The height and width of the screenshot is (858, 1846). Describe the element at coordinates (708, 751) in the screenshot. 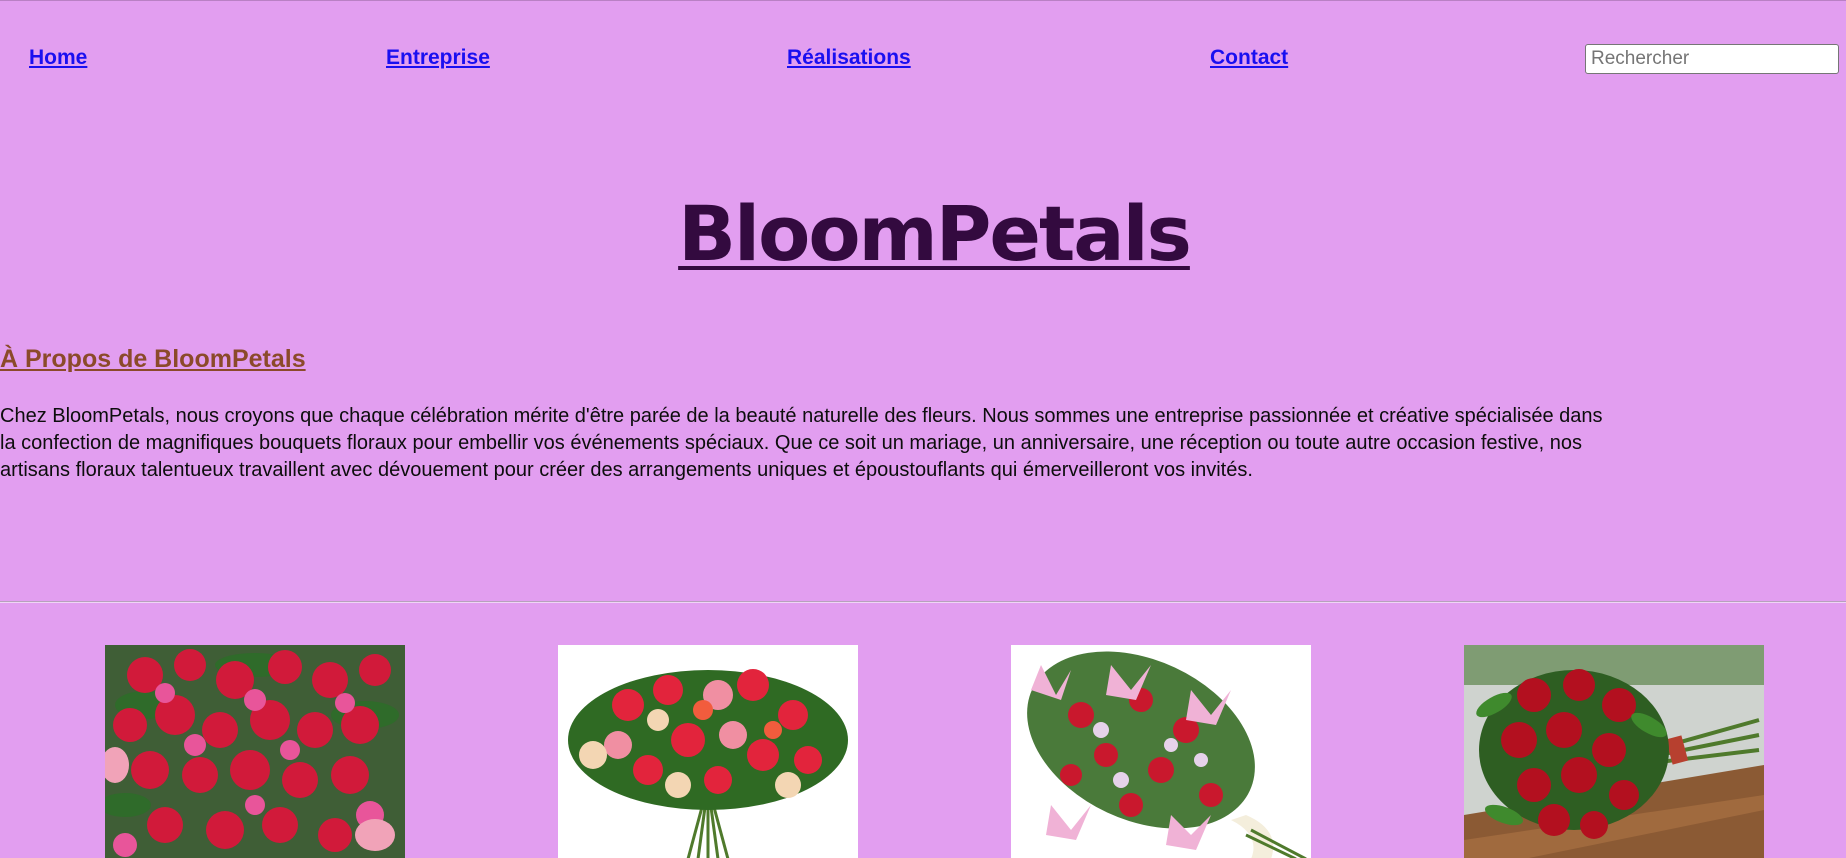

I see `bouquet-mixed-roses-image` at that location.